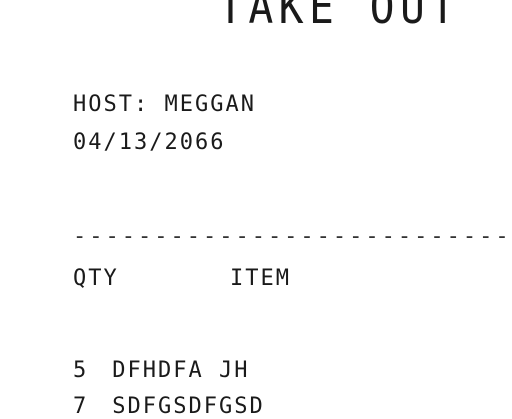  I want to click on host-line: HOST: MEGGAN, so click(164, 104).